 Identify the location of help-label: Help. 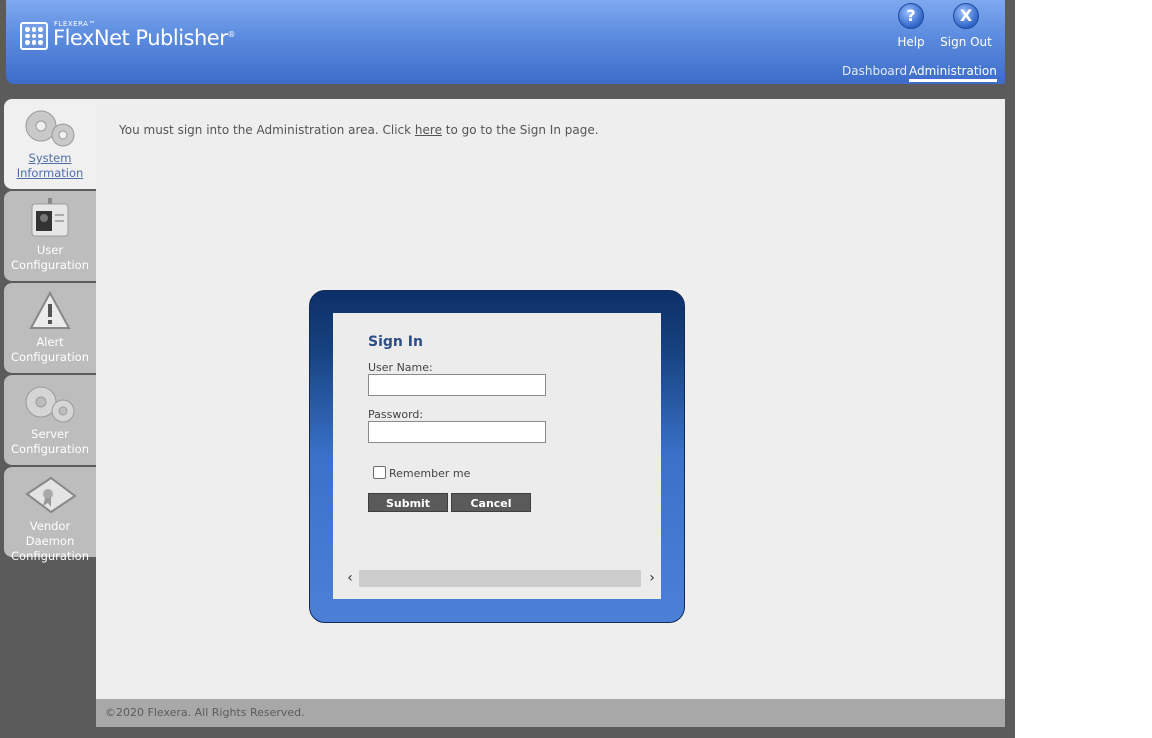
(910, 42).